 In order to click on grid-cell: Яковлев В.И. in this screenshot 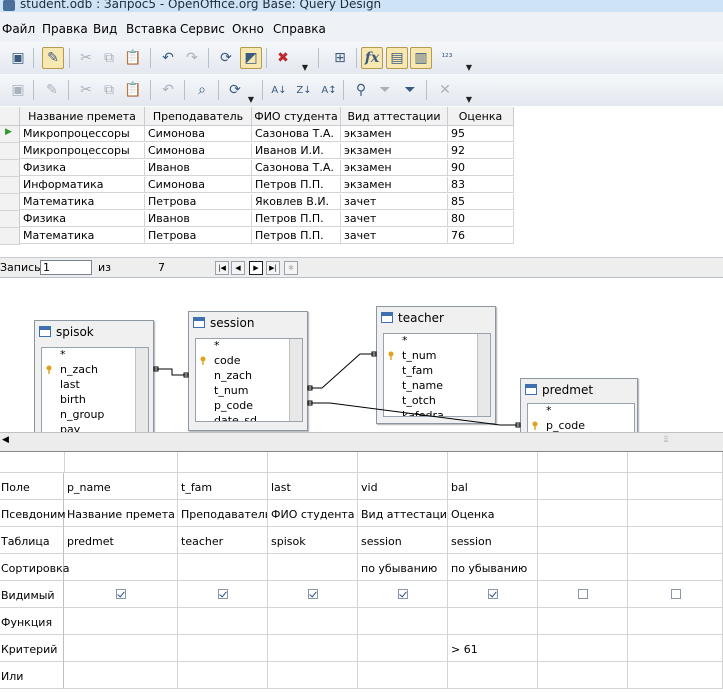, I will do `click(296, 202)`.